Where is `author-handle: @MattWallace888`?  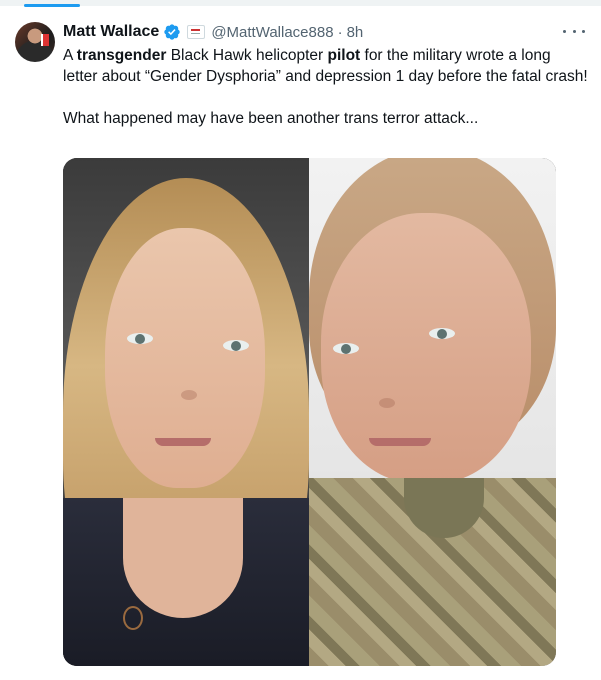 author-handle: @MattWallace888 is located at coordinates (272, 32).